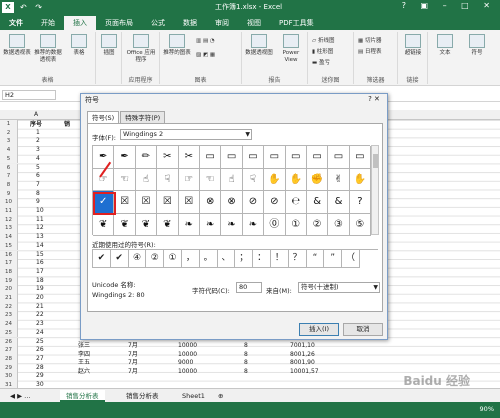  I want to click on column-header-a: A, so click(36, 115).